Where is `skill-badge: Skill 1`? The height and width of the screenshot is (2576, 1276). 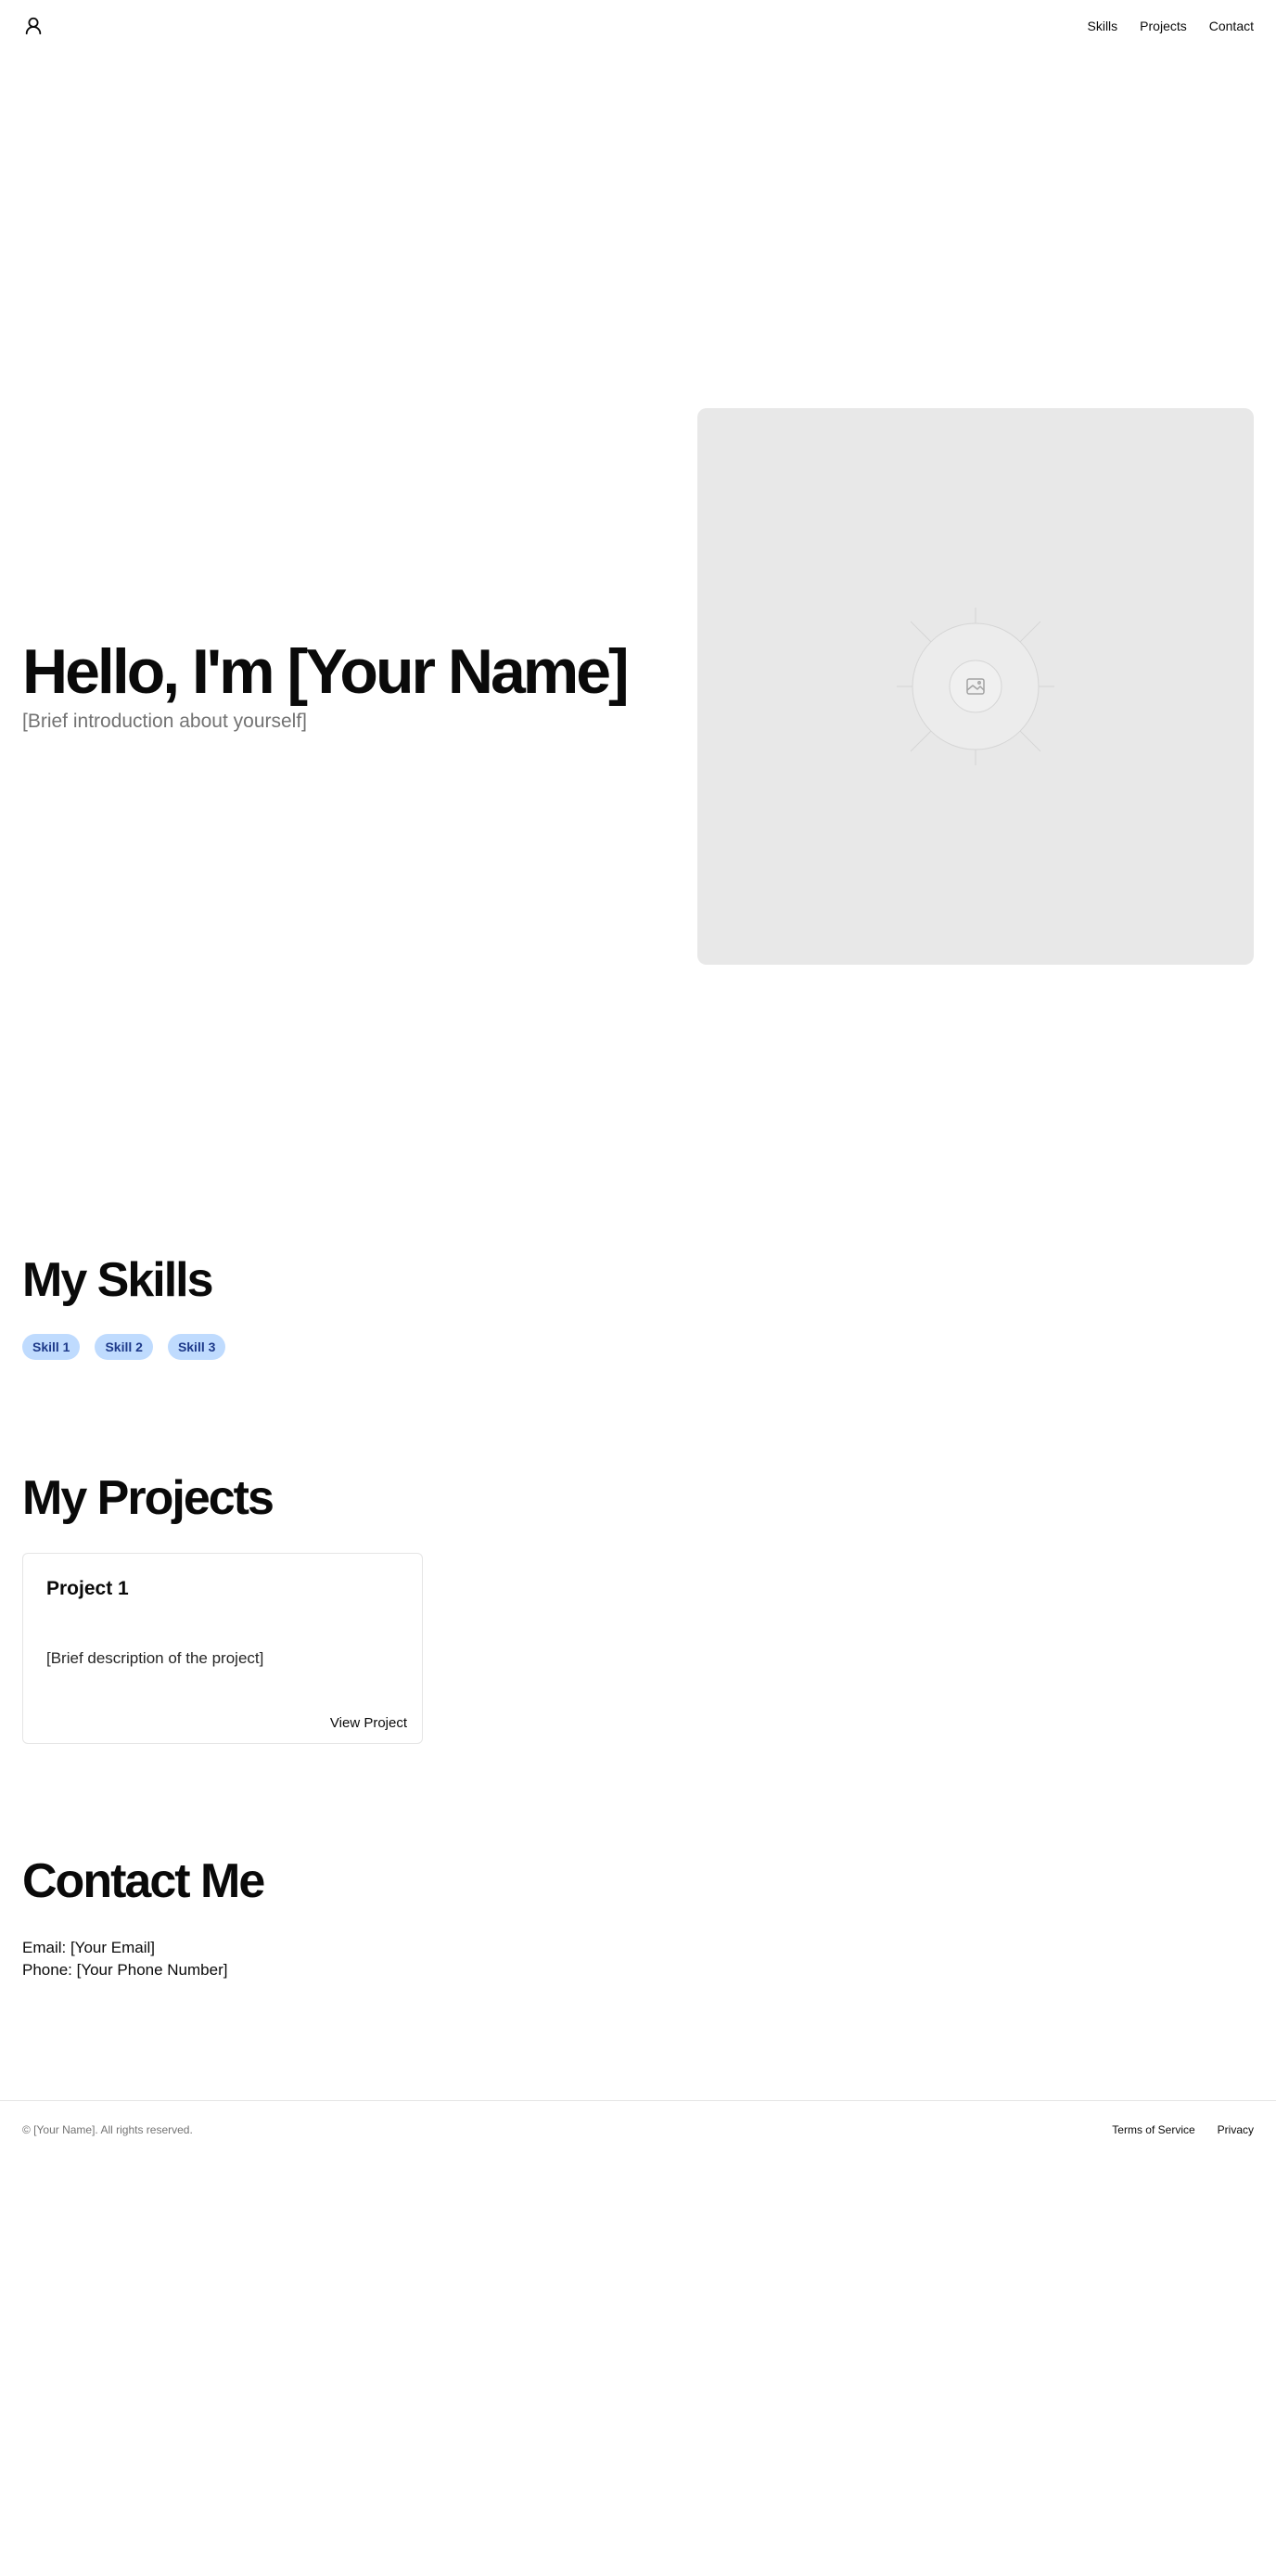
skill-badge: Skill 1 is located at coordinates (52, 1347).